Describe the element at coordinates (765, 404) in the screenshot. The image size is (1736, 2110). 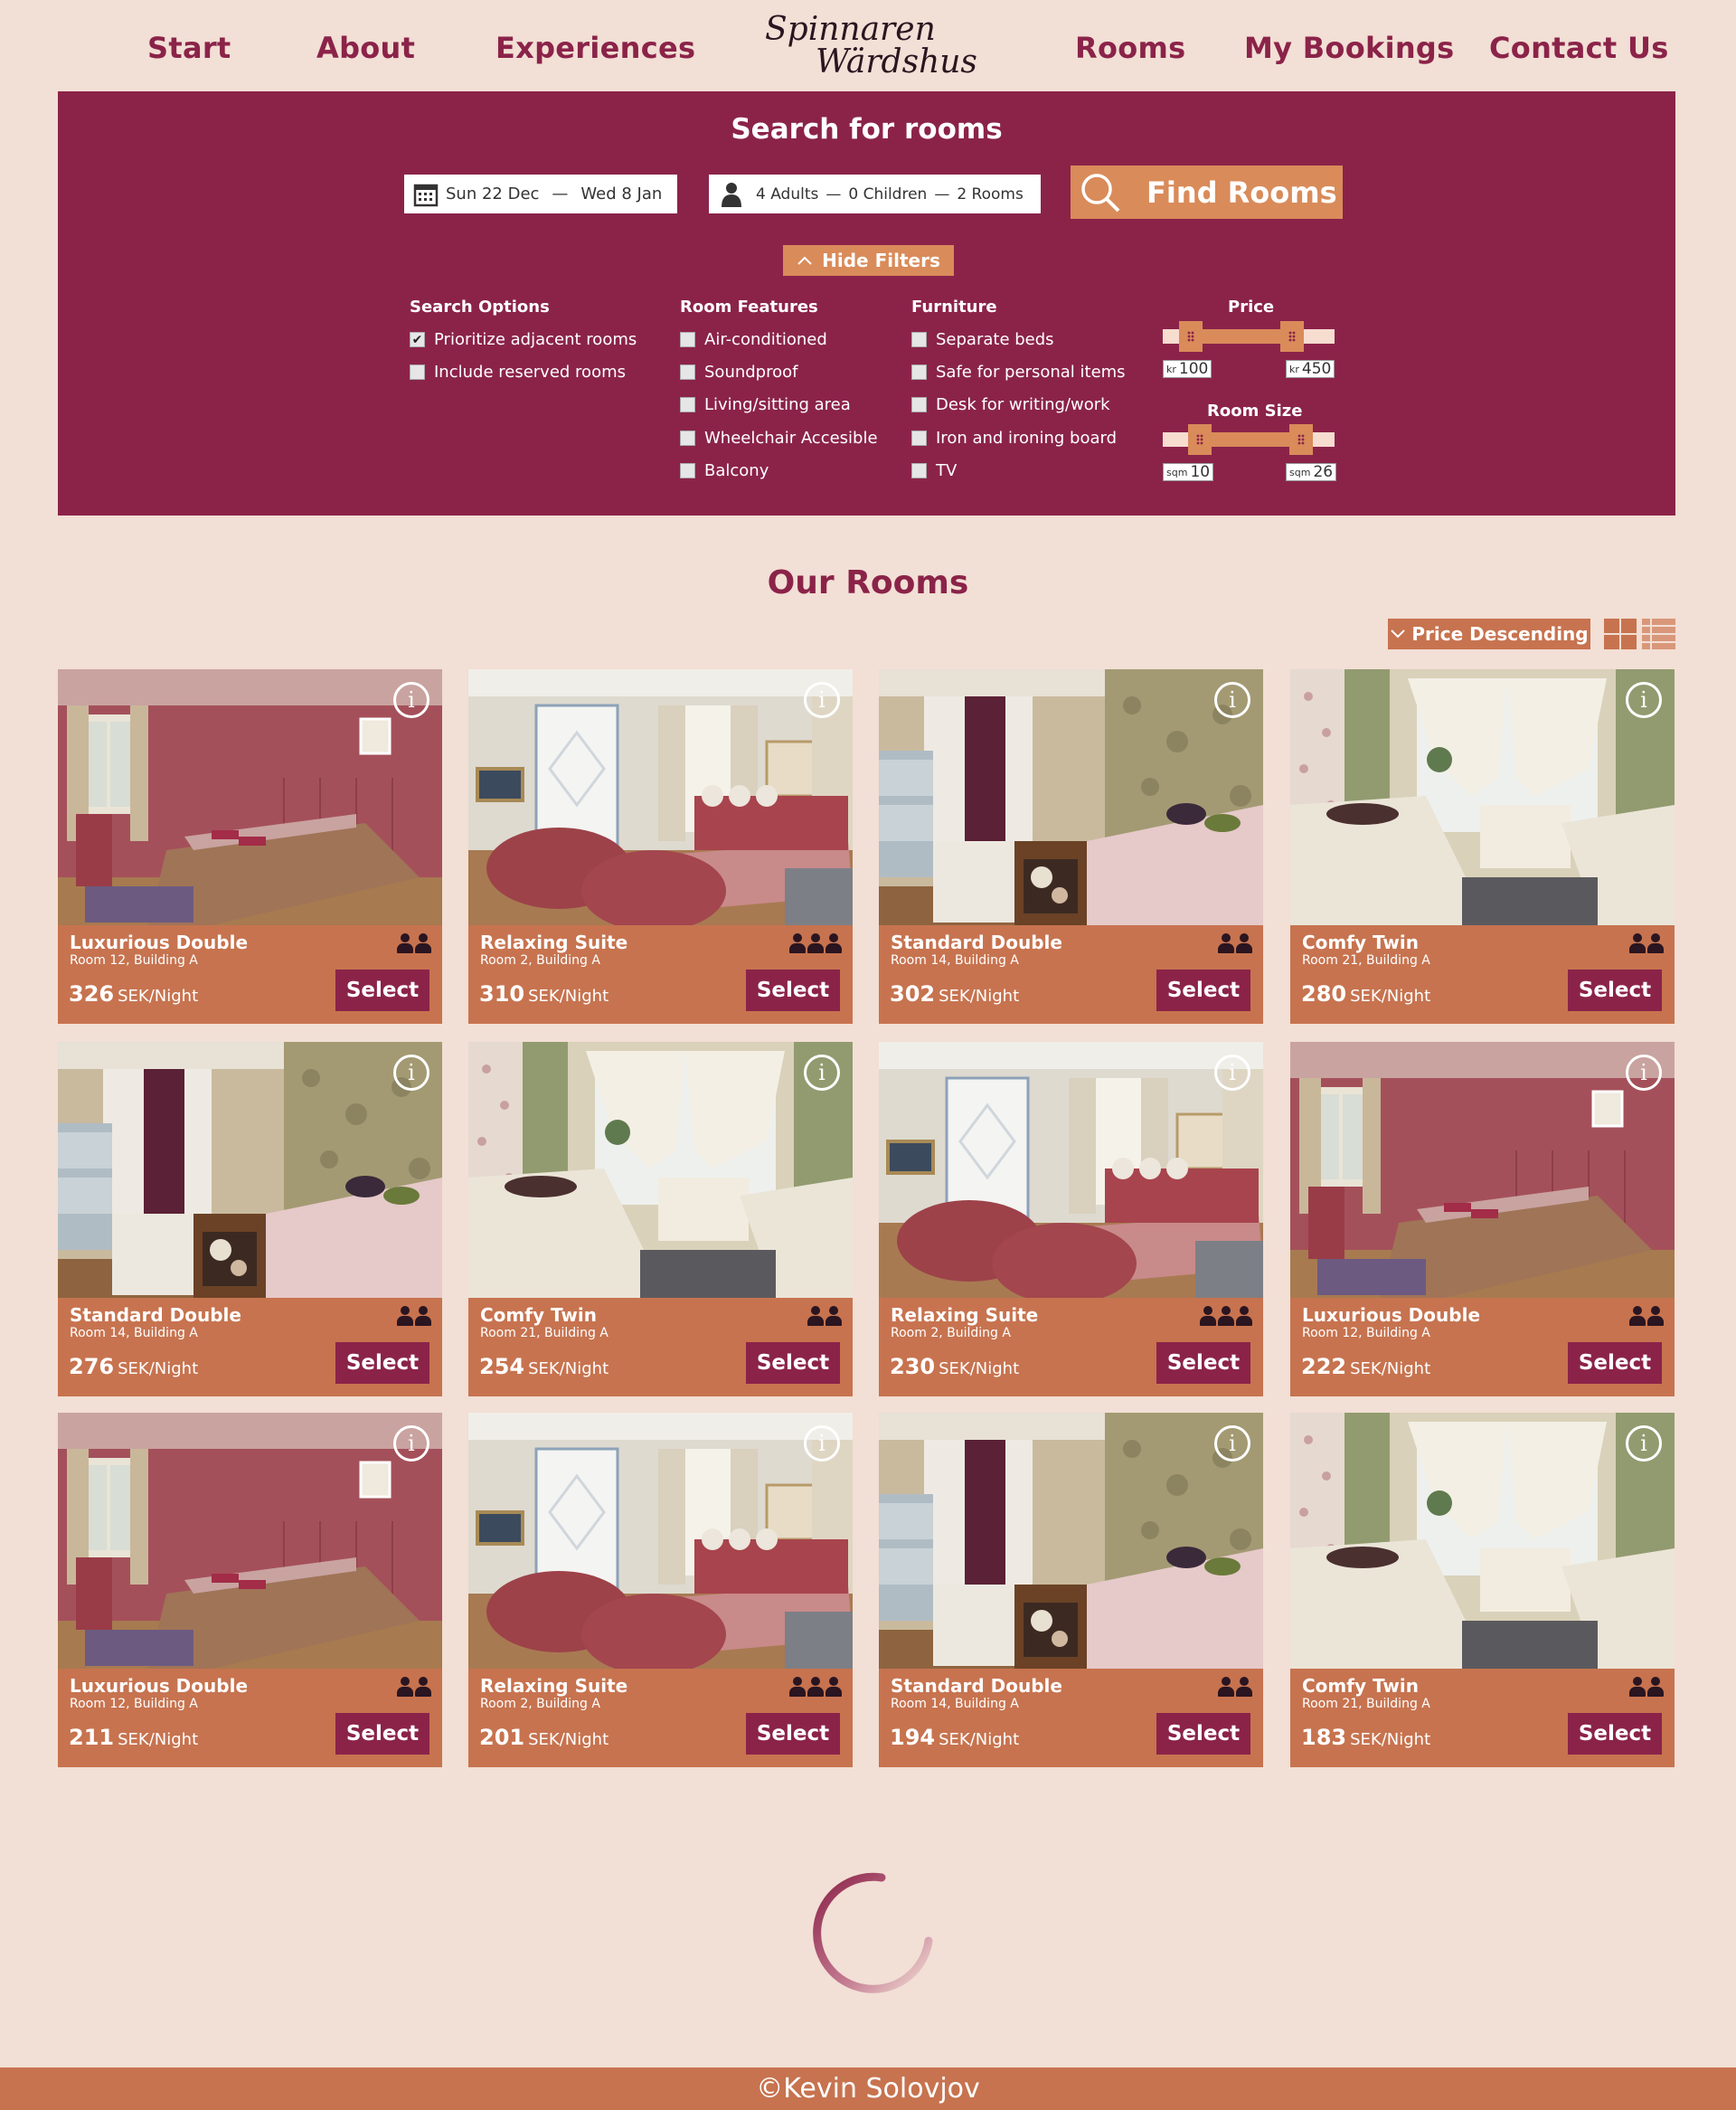
I see `feature-living-area: Living/sitting area` at that location.